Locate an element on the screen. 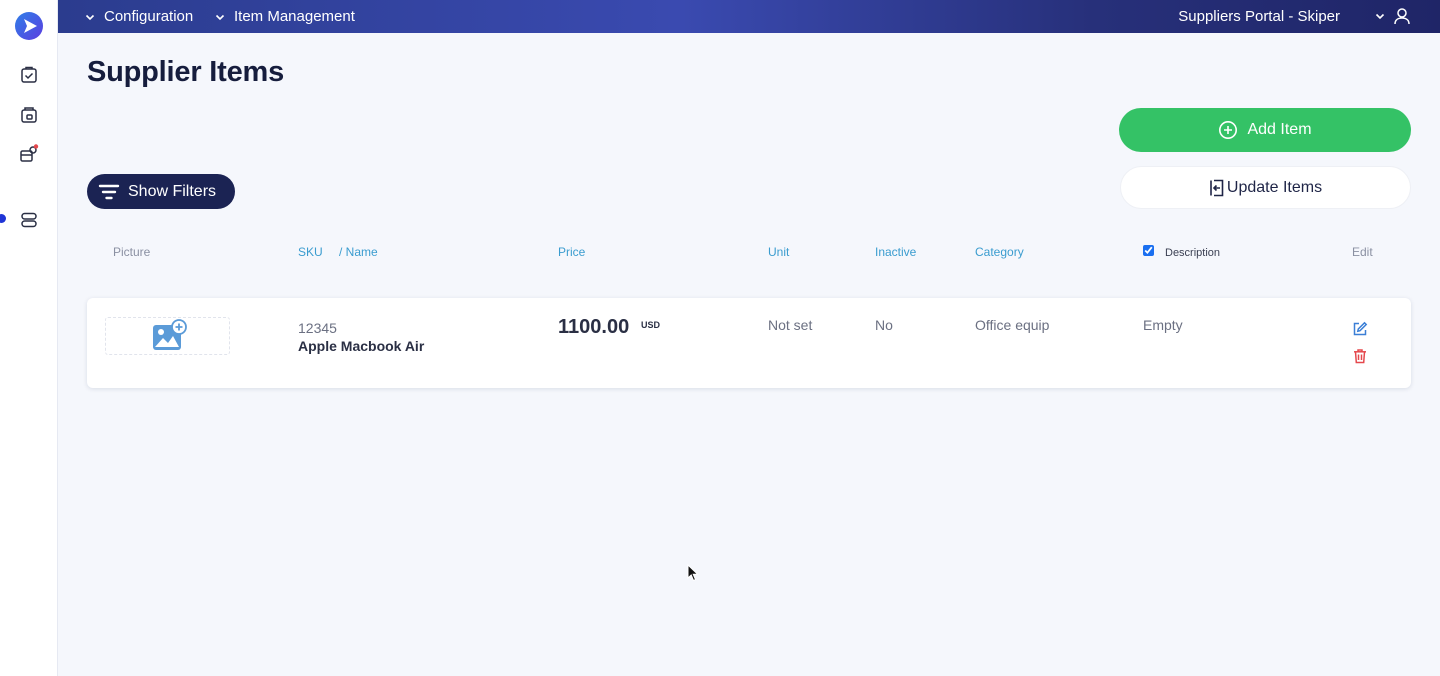  column-header-category: Category is located at coordinates (999, 252).